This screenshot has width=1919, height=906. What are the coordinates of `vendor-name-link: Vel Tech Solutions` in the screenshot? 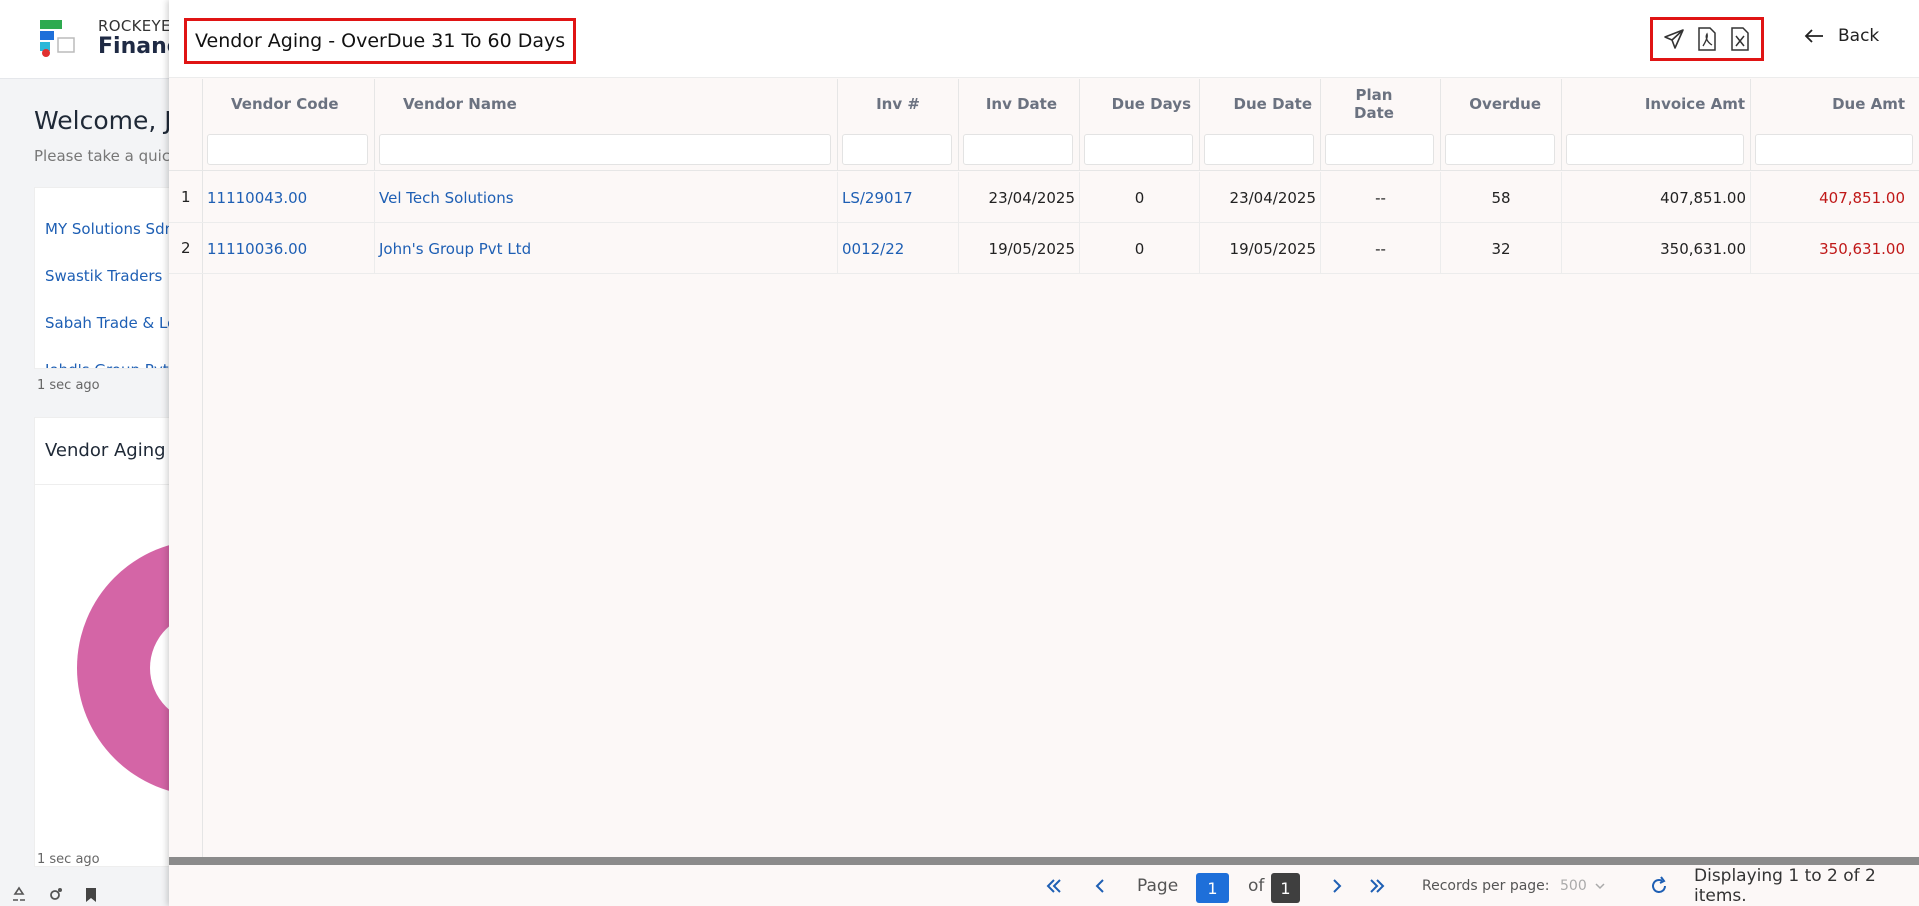 It's located at (446, 198).